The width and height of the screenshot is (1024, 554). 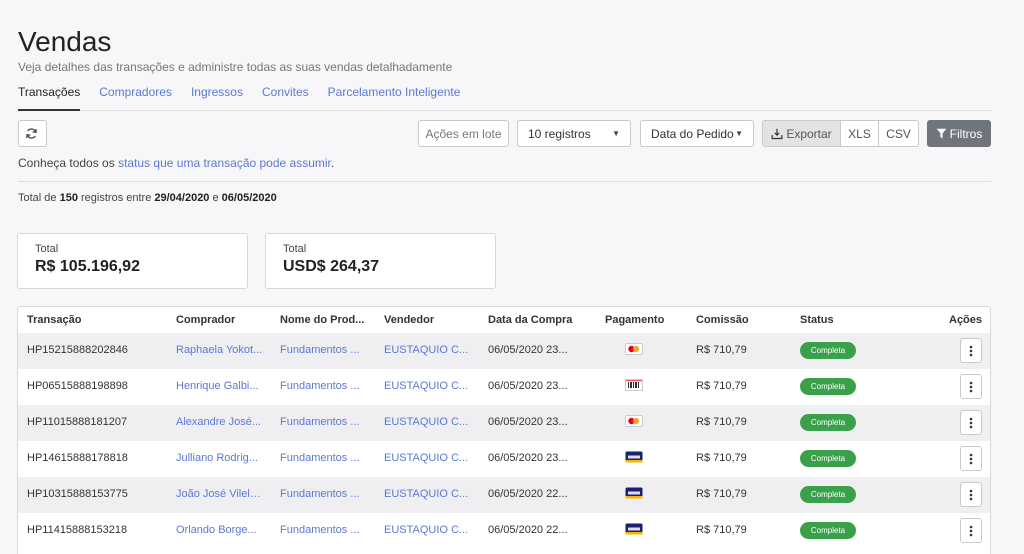 What do you see at coordinates (132, 261) in the screenshot?
I see `total-brl-card: Total R$ 105.196,92` at bounding box center [132, 261].